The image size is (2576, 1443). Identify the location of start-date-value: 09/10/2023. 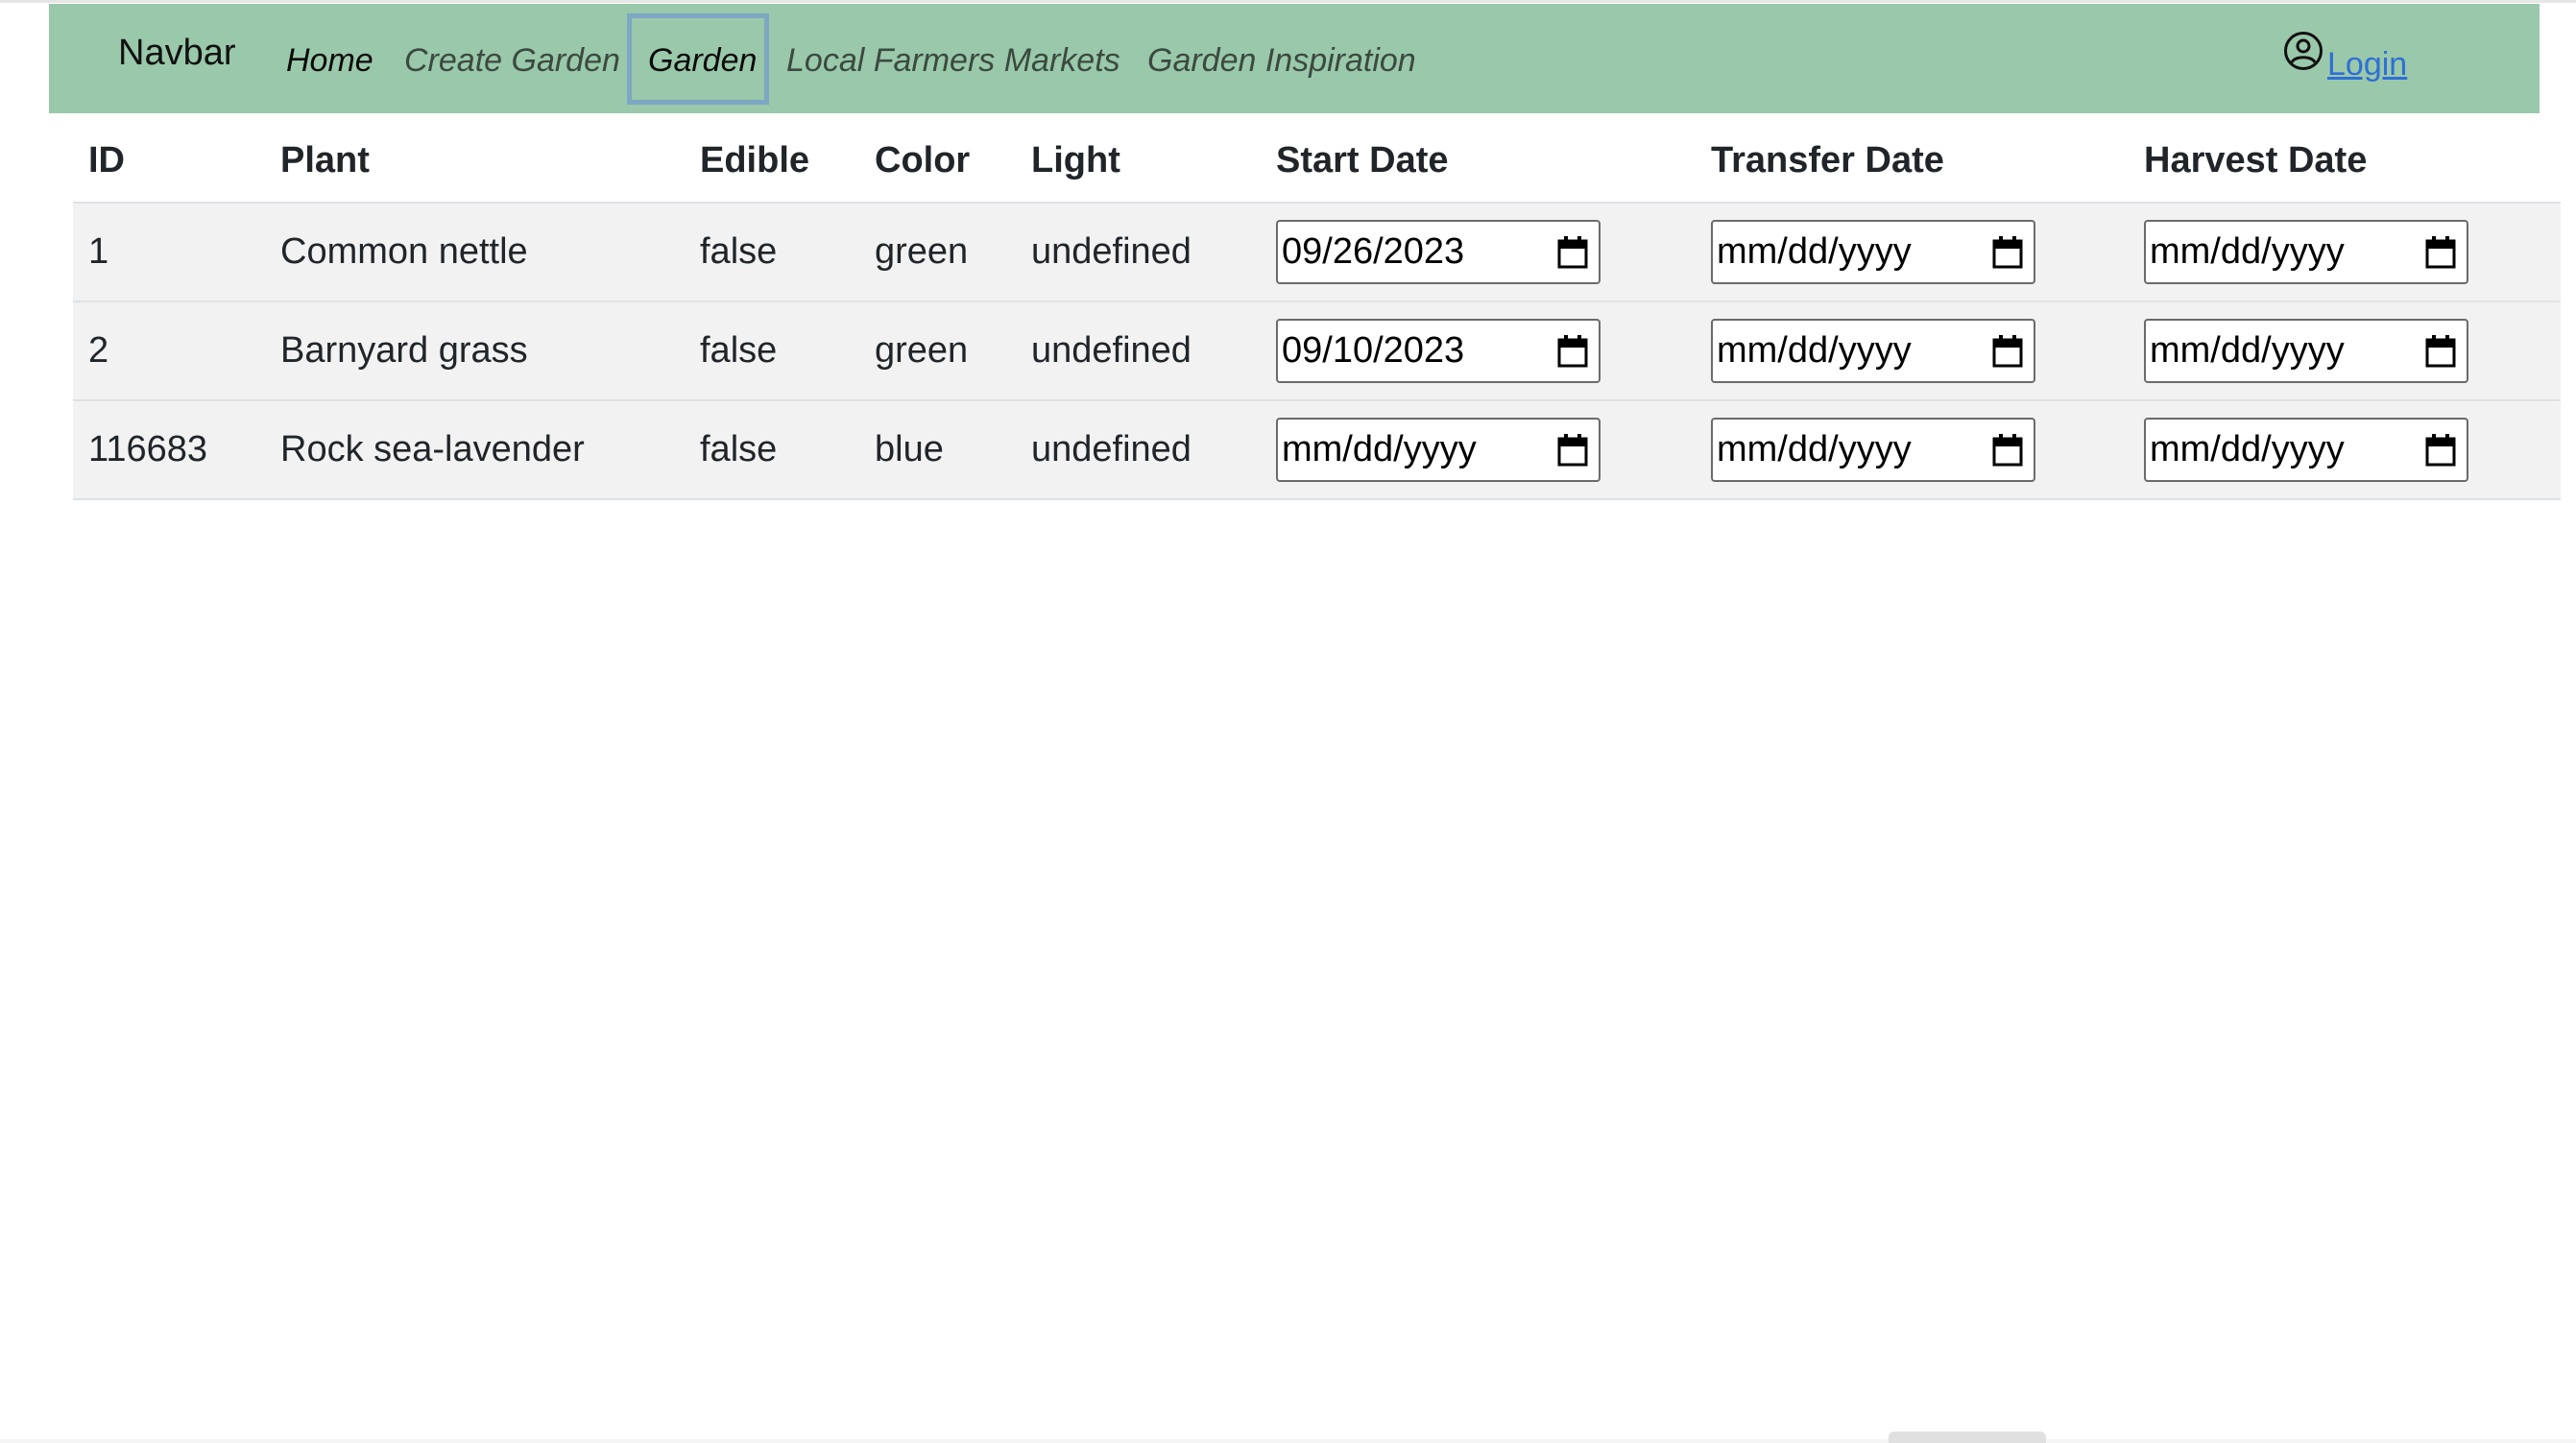
(1373, 350).